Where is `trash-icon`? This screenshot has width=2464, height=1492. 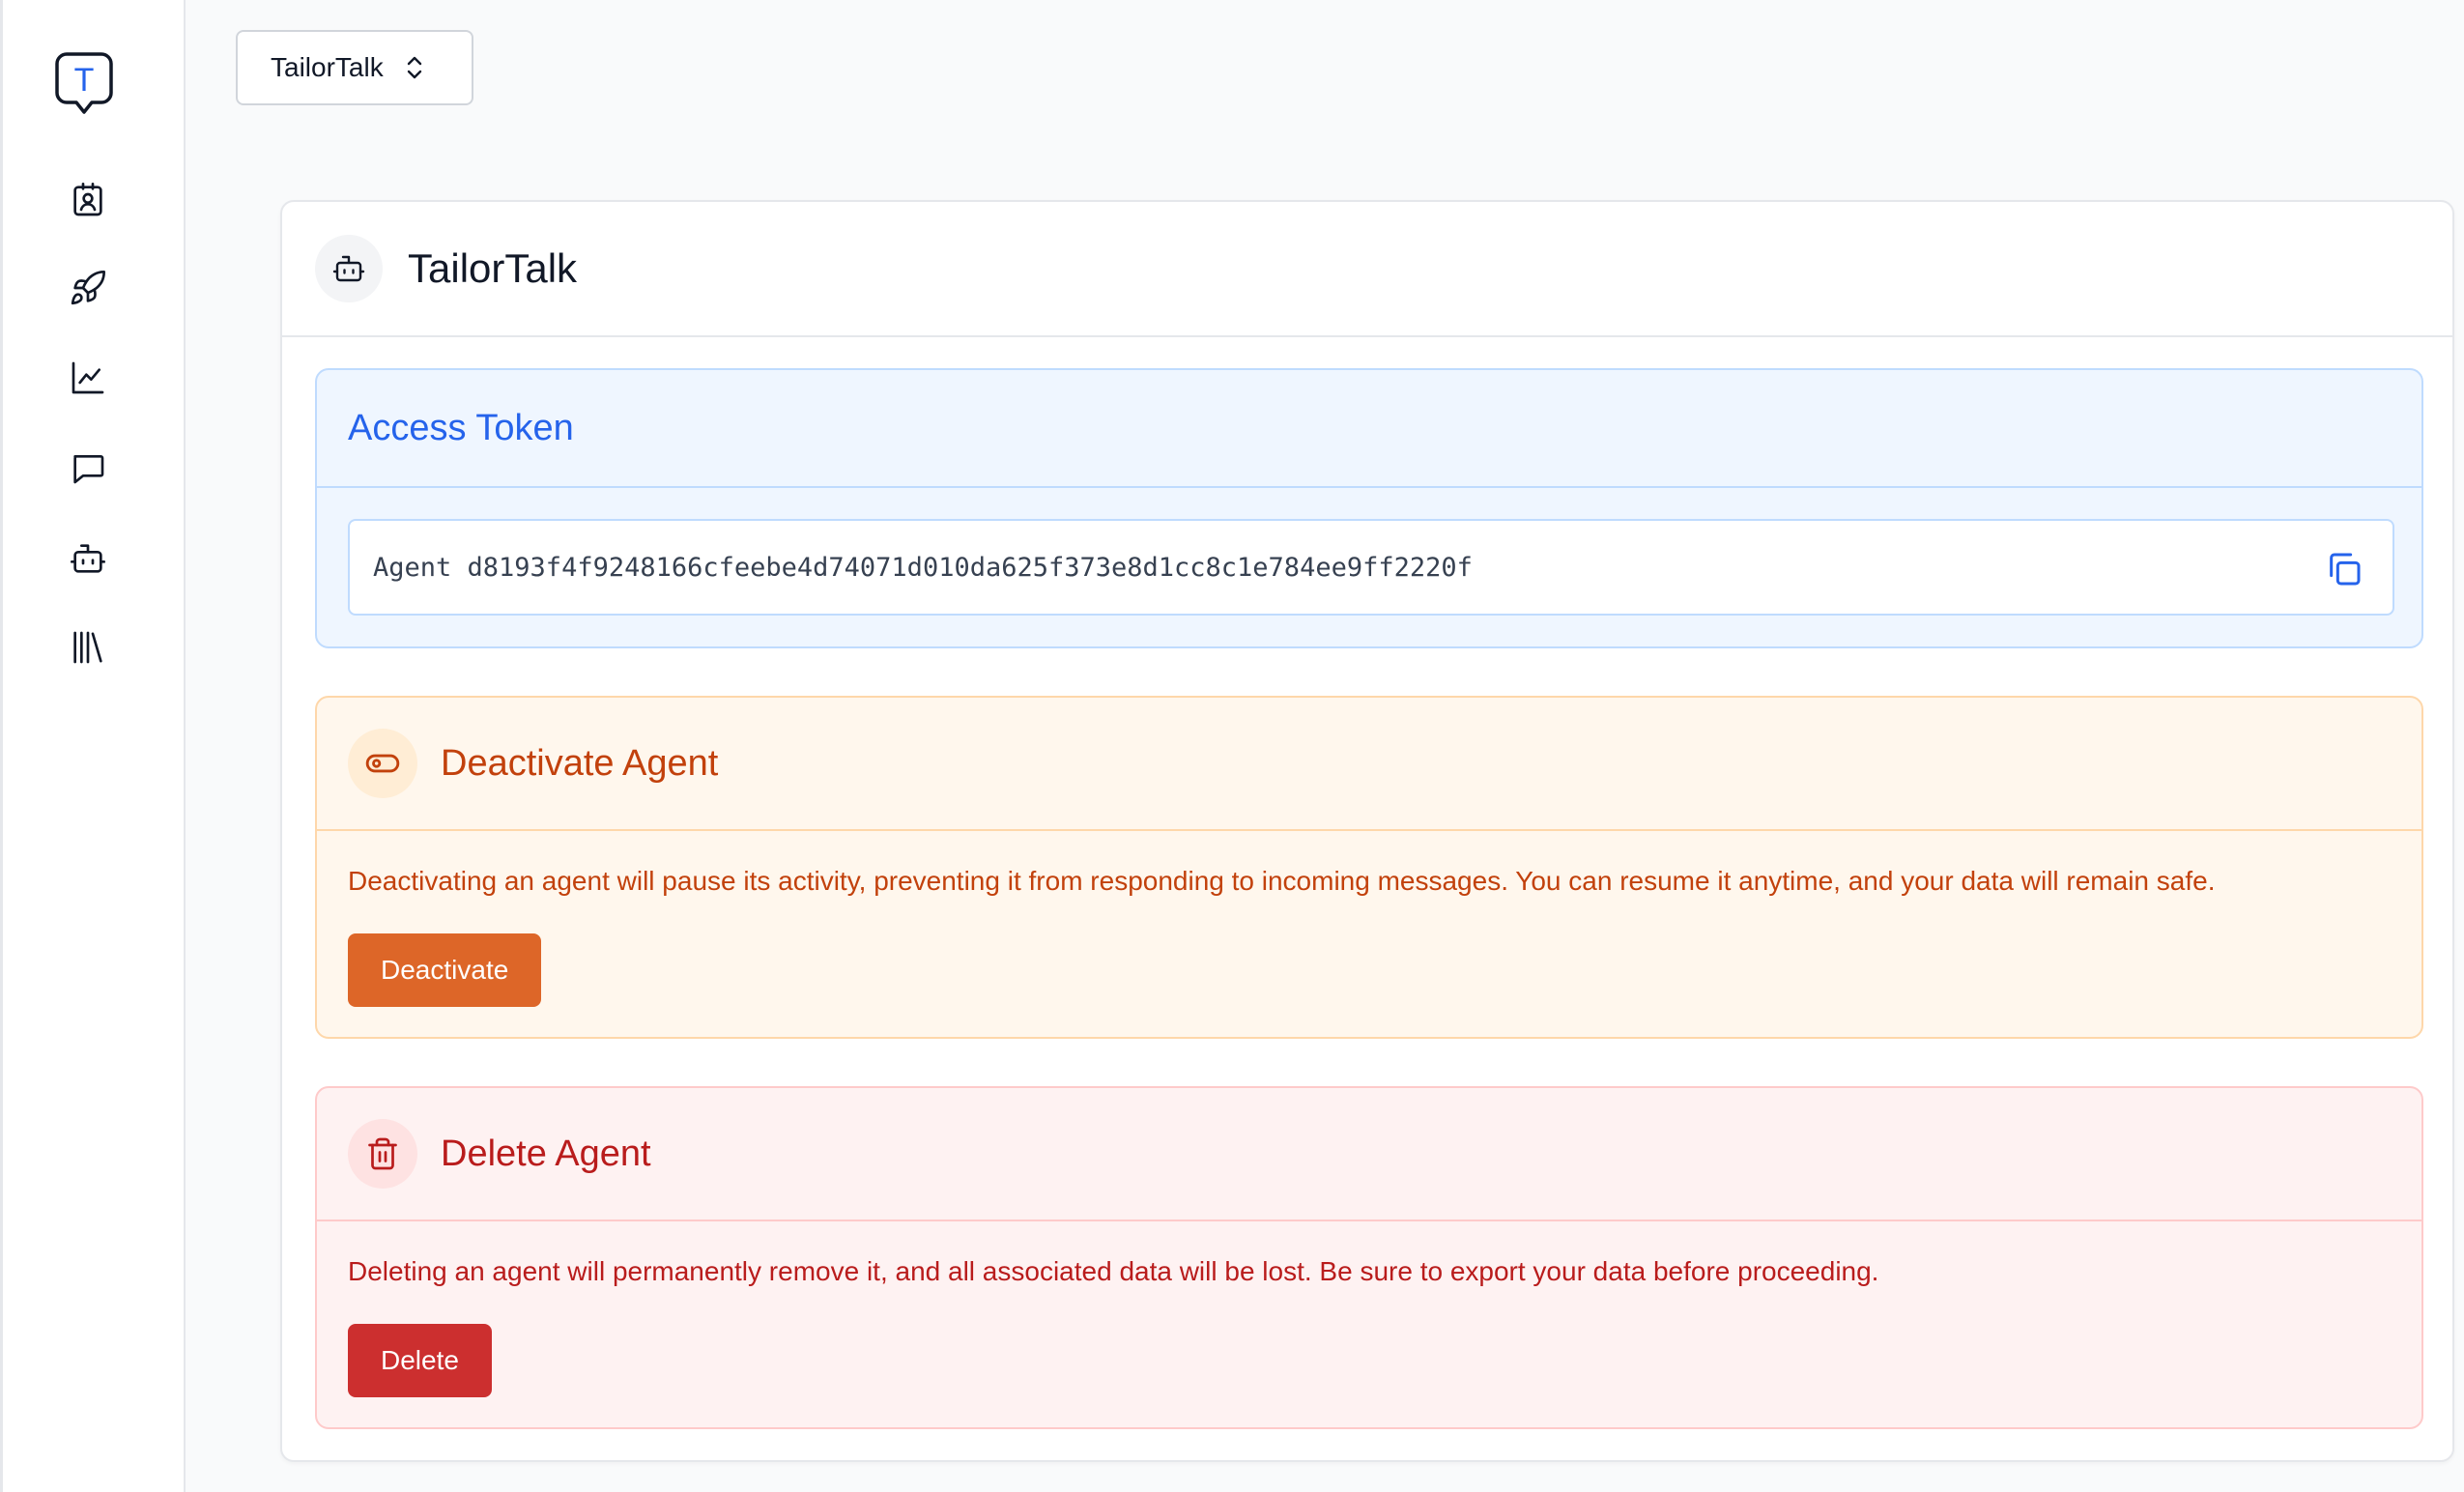
trash-icon is located at coordinates (382, 1153).